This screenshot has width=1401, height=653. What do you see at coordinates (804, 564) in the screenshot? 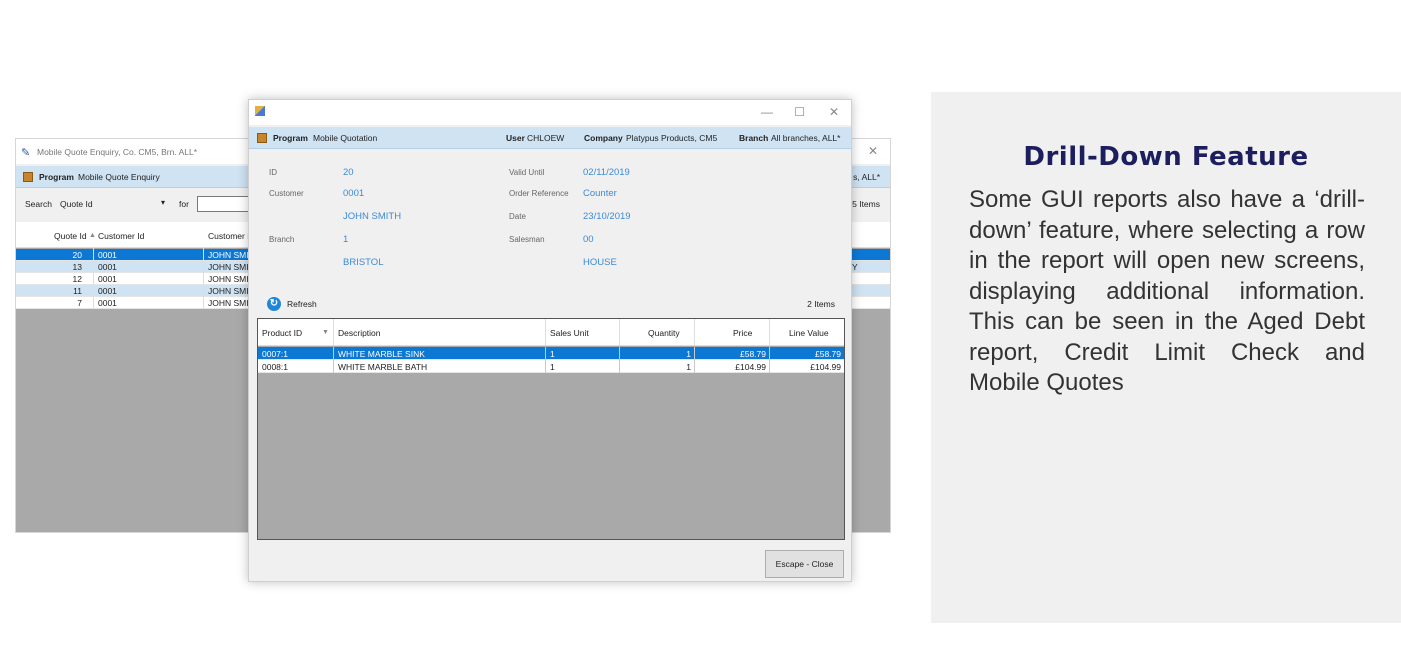
I see `escape-close-button: Escape - Close` at bounding box center [804, 564].